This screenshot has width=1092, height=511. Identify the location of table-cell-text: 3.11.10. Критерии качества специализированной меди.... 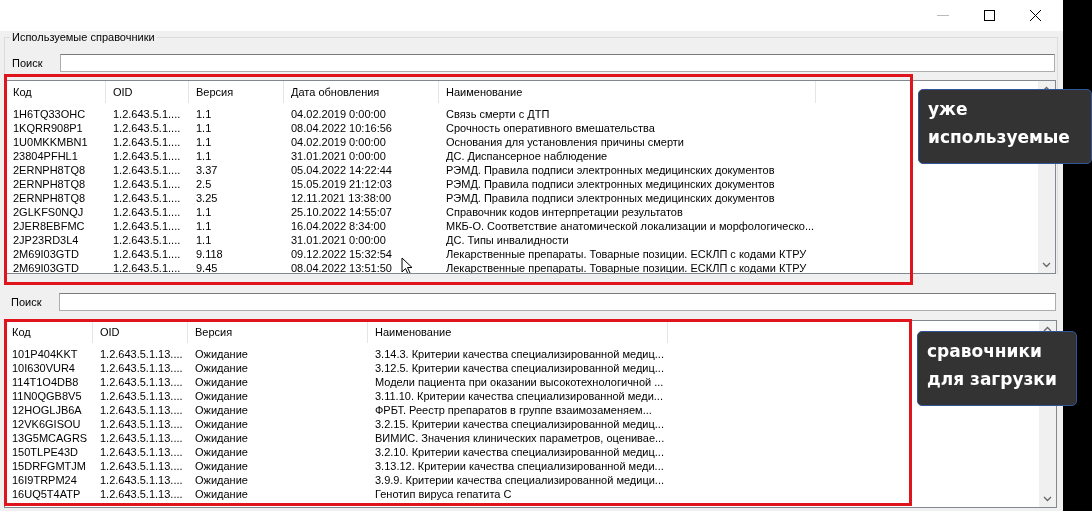
(518, 396).